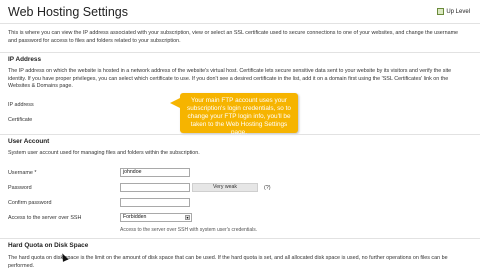 This screenshot has width=480, height=270. I want to click on ip-address-label: IP address, so click(21, 105).